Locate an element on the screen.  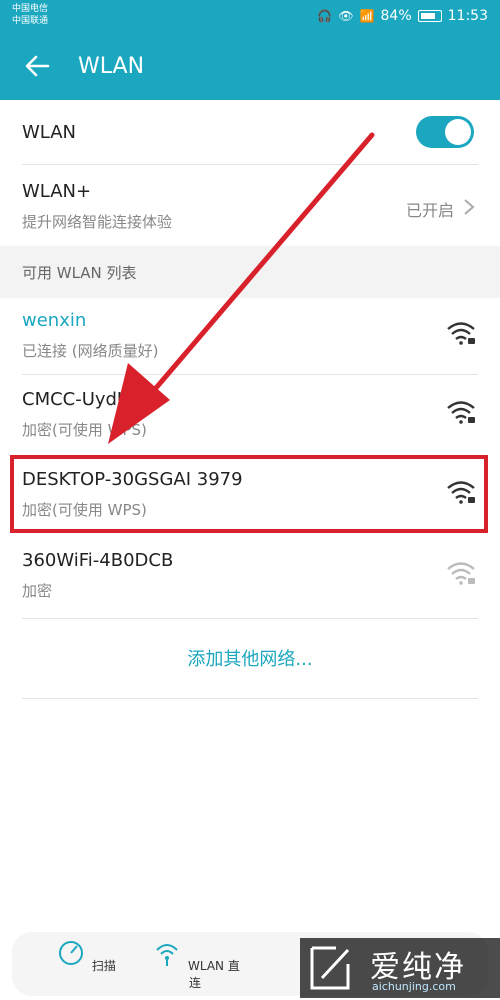
wlan-plus-subtitle: 提升网络智能连接体验 is located at coordinates (97, 222).